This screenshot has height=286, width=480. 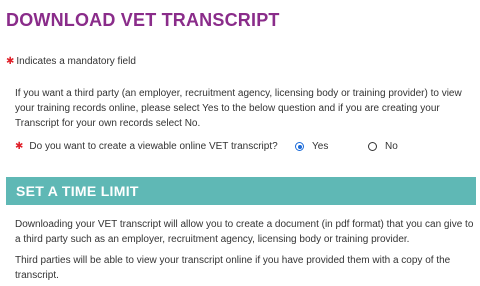 I want to click on radio-option-no: No, so click(x=383, y=146).